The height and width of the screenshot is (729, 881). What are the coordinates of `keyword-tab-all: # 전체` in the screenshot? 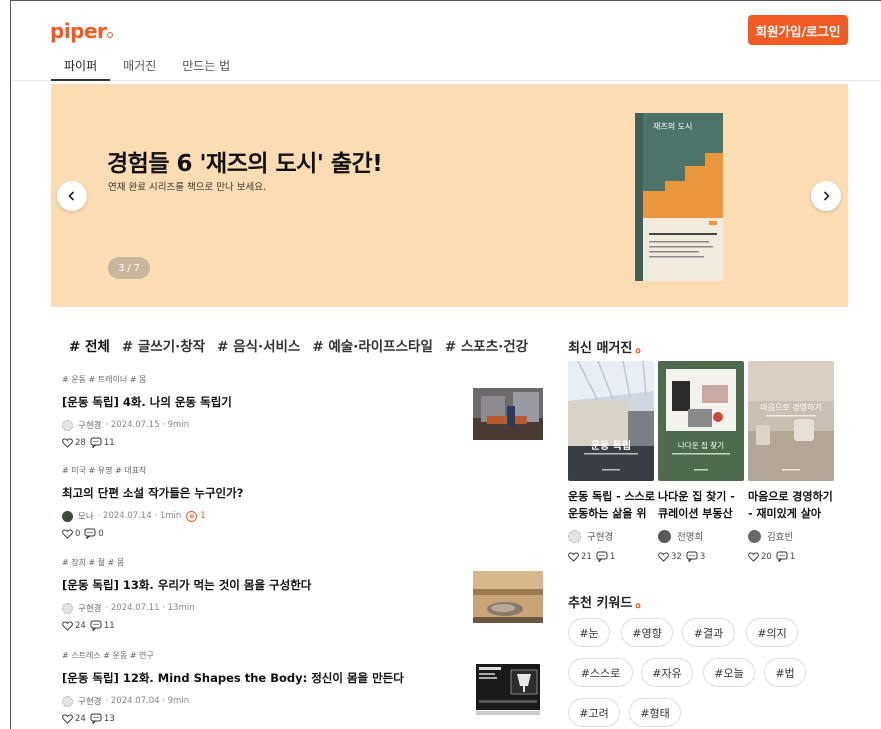 It's located at (89, 345).